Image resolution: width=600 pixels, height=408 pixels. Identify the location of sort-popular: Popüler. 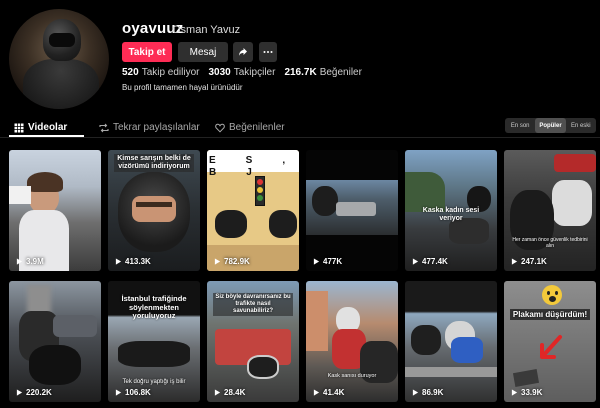
(550, 125).